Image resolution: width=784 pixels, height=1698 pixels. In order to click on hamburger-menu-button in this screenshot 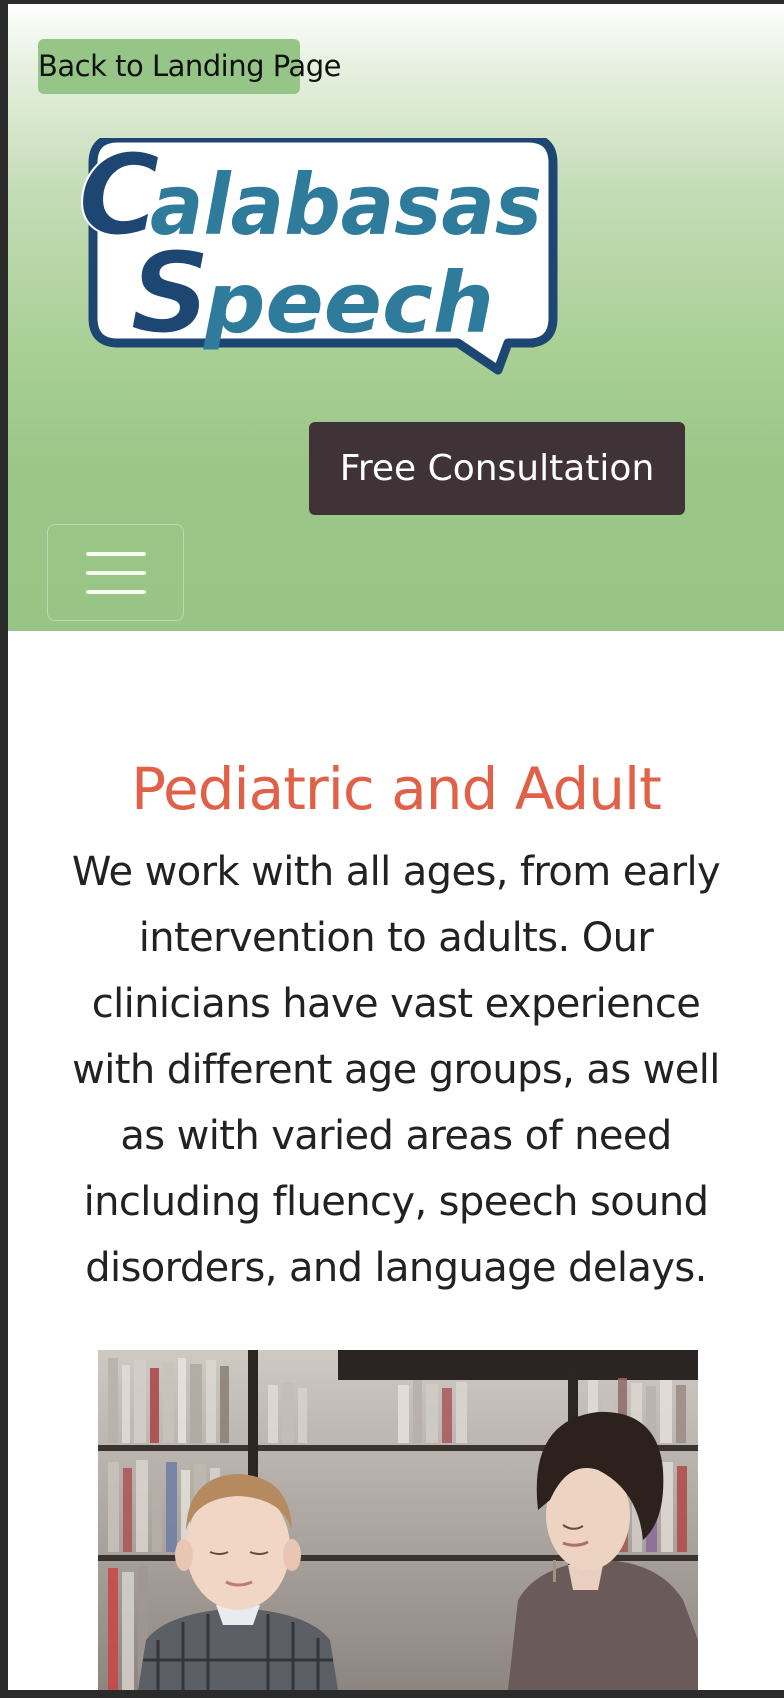, I will do `click(115, 572)`.